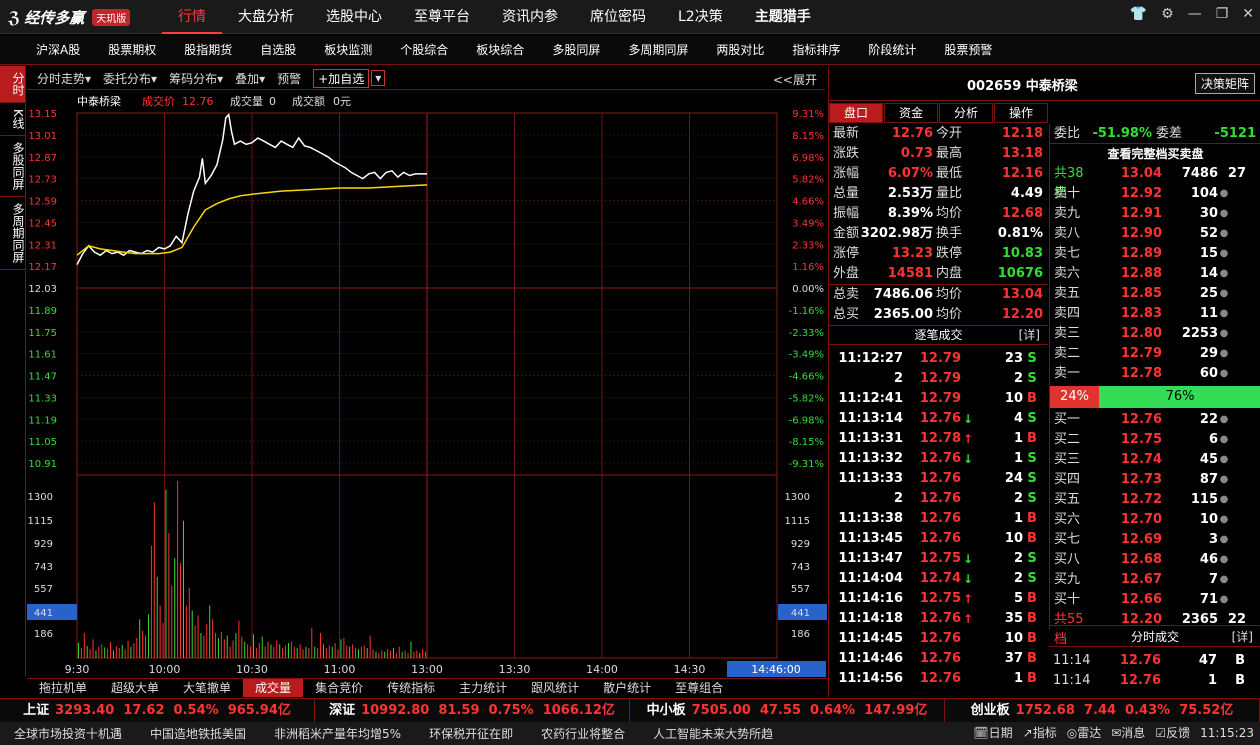  I want to click on quote-label: 跌停, so click(949, 253).